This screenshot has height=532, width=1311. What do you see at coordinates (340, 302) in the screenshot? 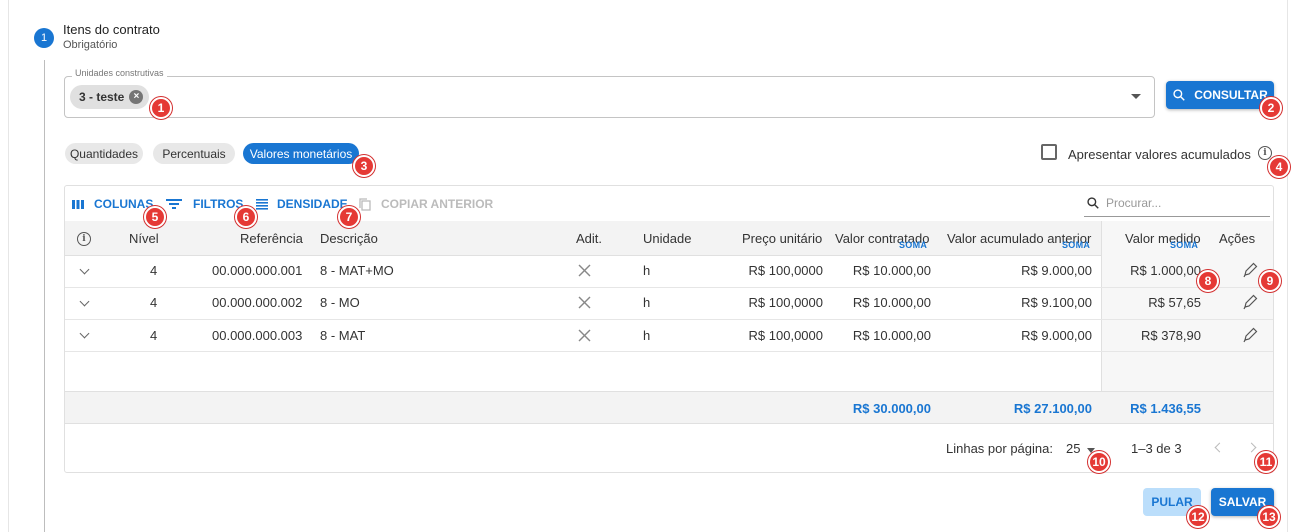
I see `cell-descricao: 8 - MO` at bounding box center [340, 302].